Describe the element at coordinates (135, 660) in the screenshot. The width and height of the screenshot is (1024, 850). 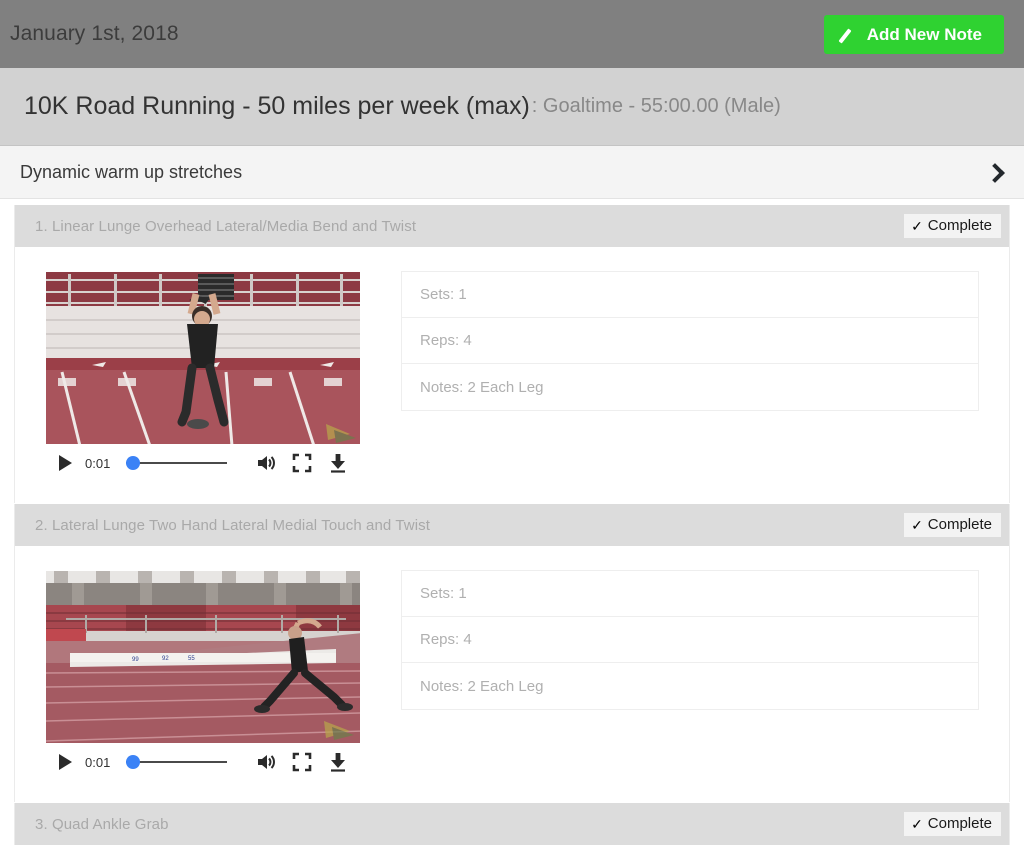
I see `svg-text: 99` at that location.